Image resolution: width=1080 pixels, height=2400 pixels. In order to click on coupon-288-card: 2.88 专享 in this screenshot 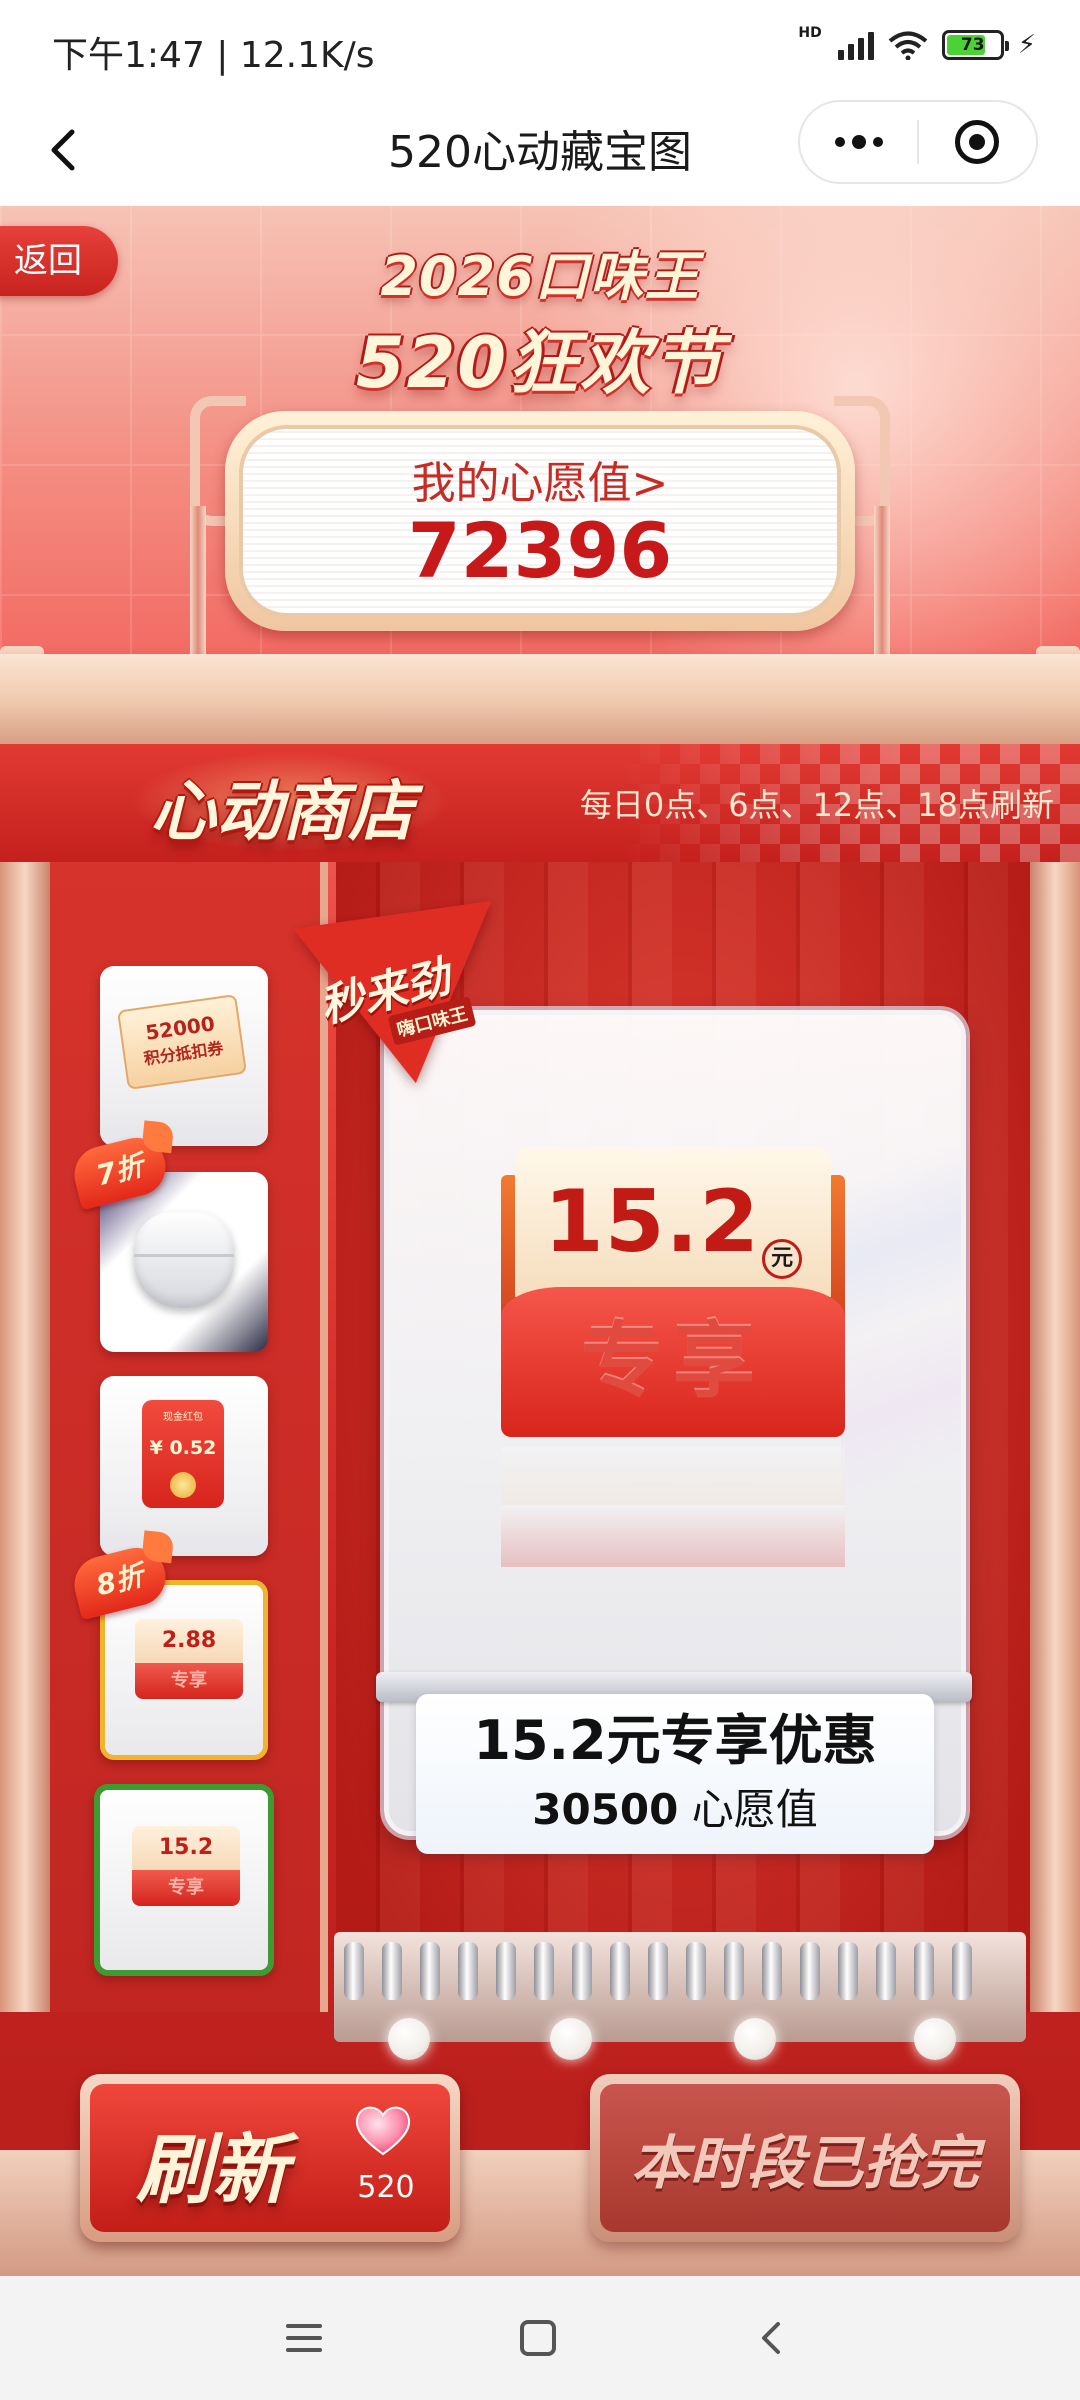, I will do `click(189, 1659)`.